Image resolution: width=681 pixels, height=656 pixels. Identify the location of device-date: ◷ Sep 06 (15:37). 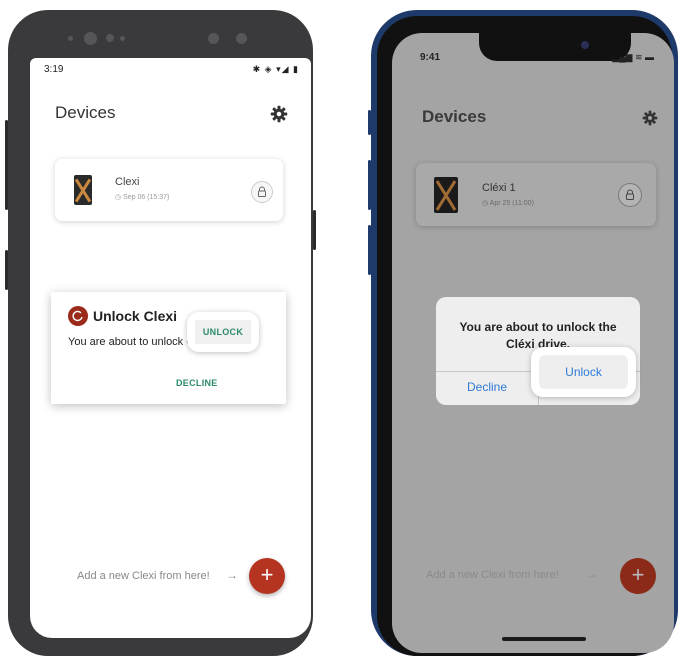
(142, 197).